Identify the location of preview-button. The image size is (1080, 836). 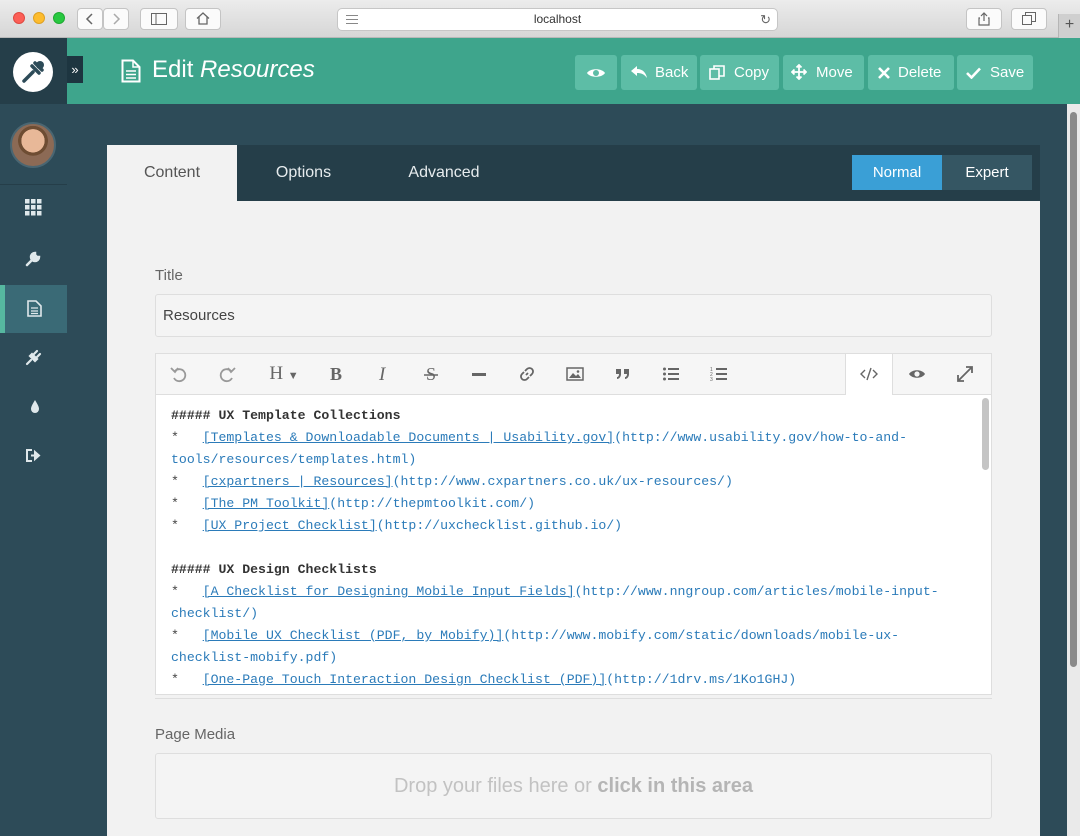
(596, 72).